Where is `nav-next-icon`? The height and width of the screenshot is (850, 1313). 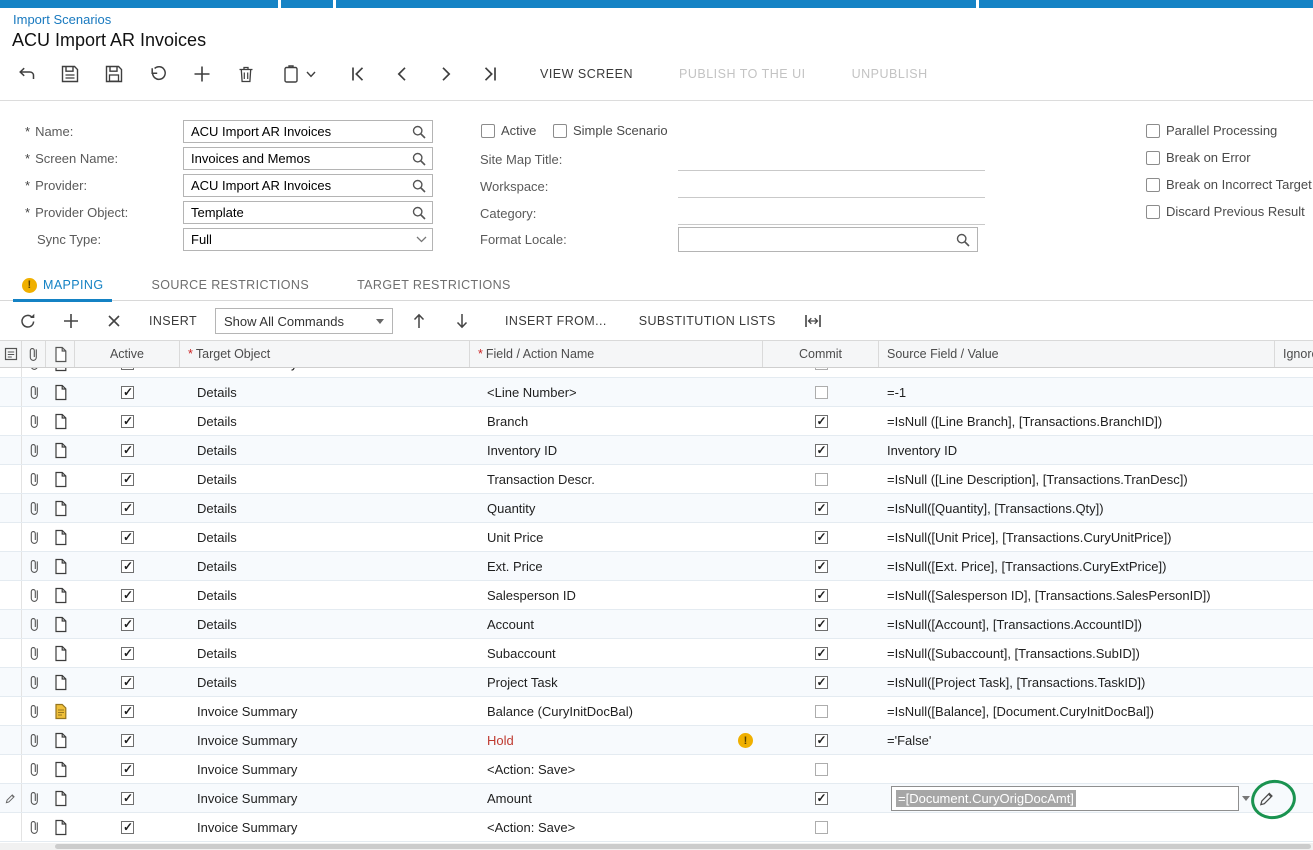
nav-next-icon is located at coordinates (446, 74).